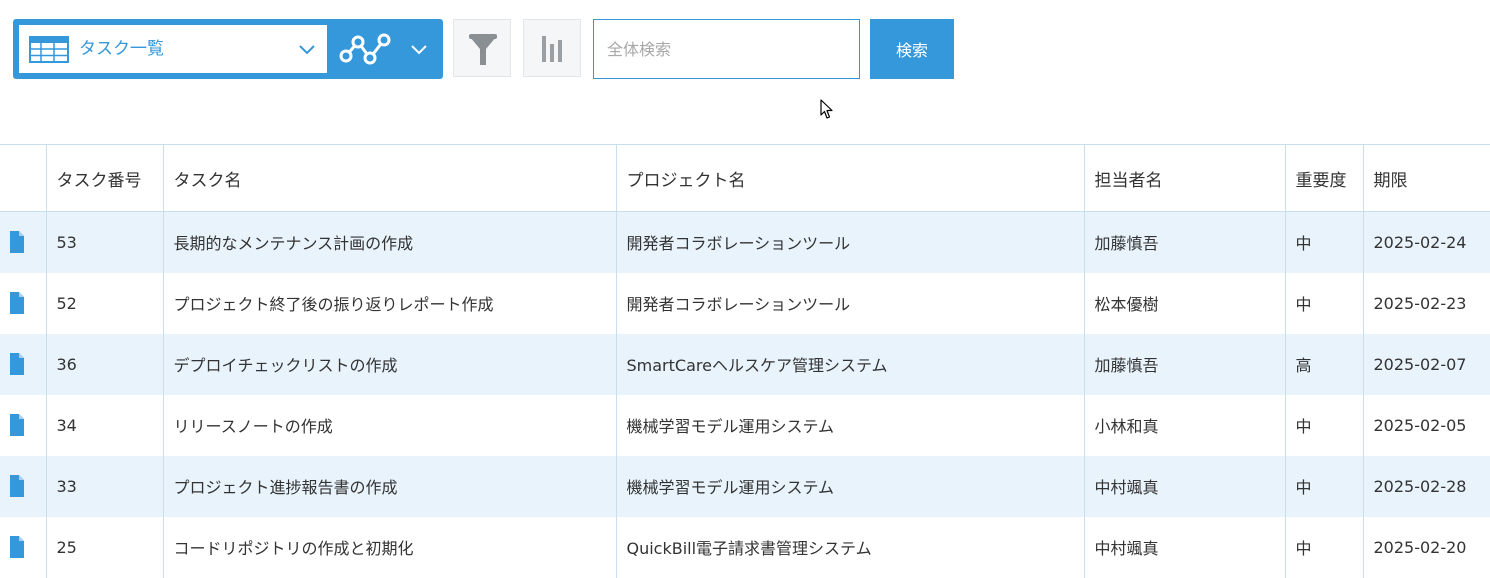  I want to click on cell-project: QuickBill電子請求書管理システム, so click(849, 547).